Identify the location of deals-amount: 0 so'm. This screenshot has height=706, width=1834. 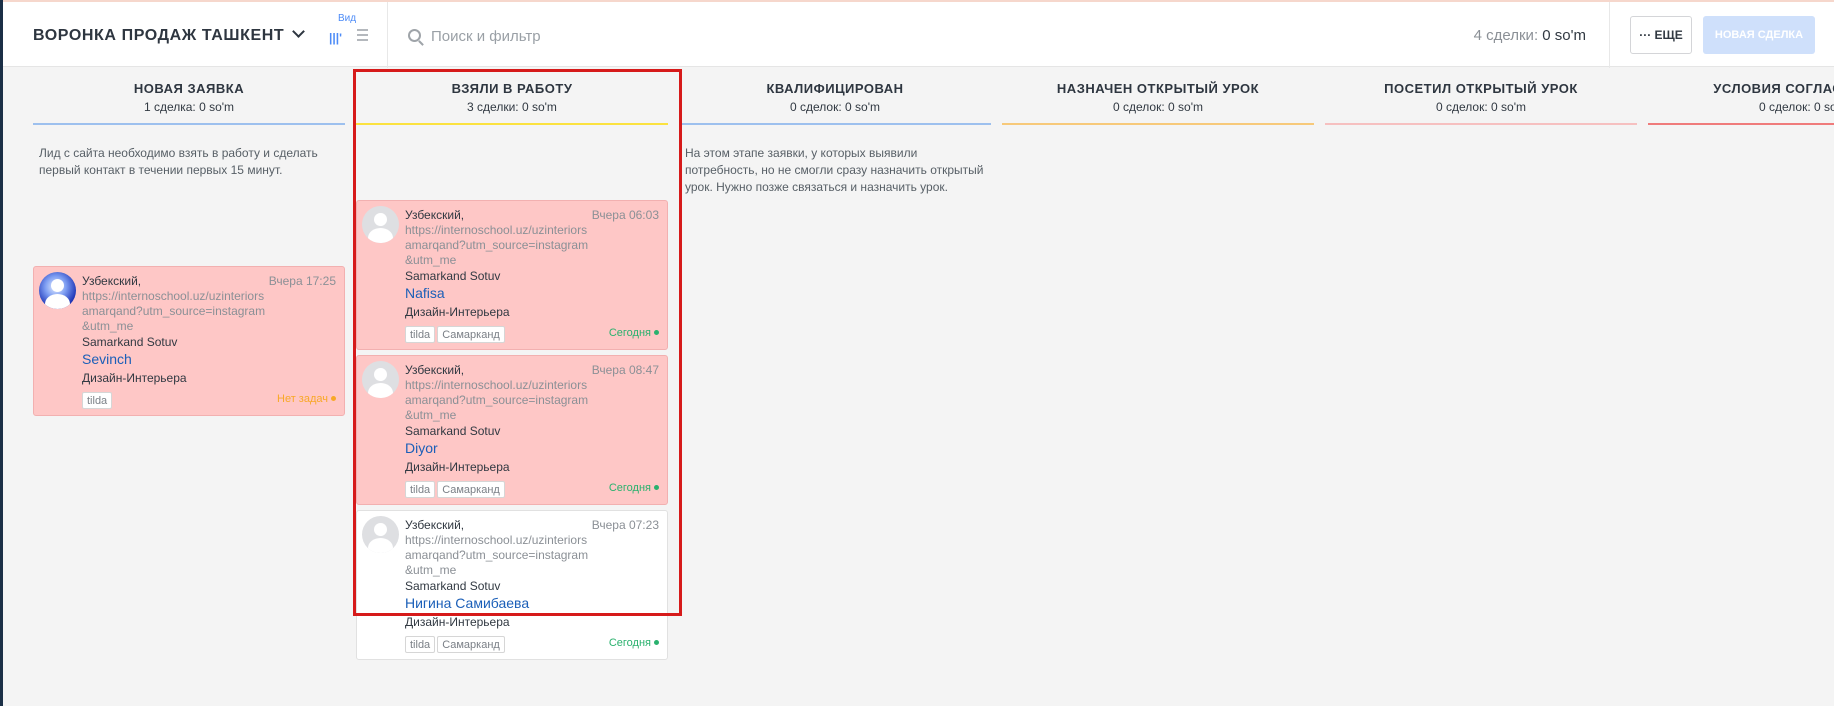
(1564, 35).